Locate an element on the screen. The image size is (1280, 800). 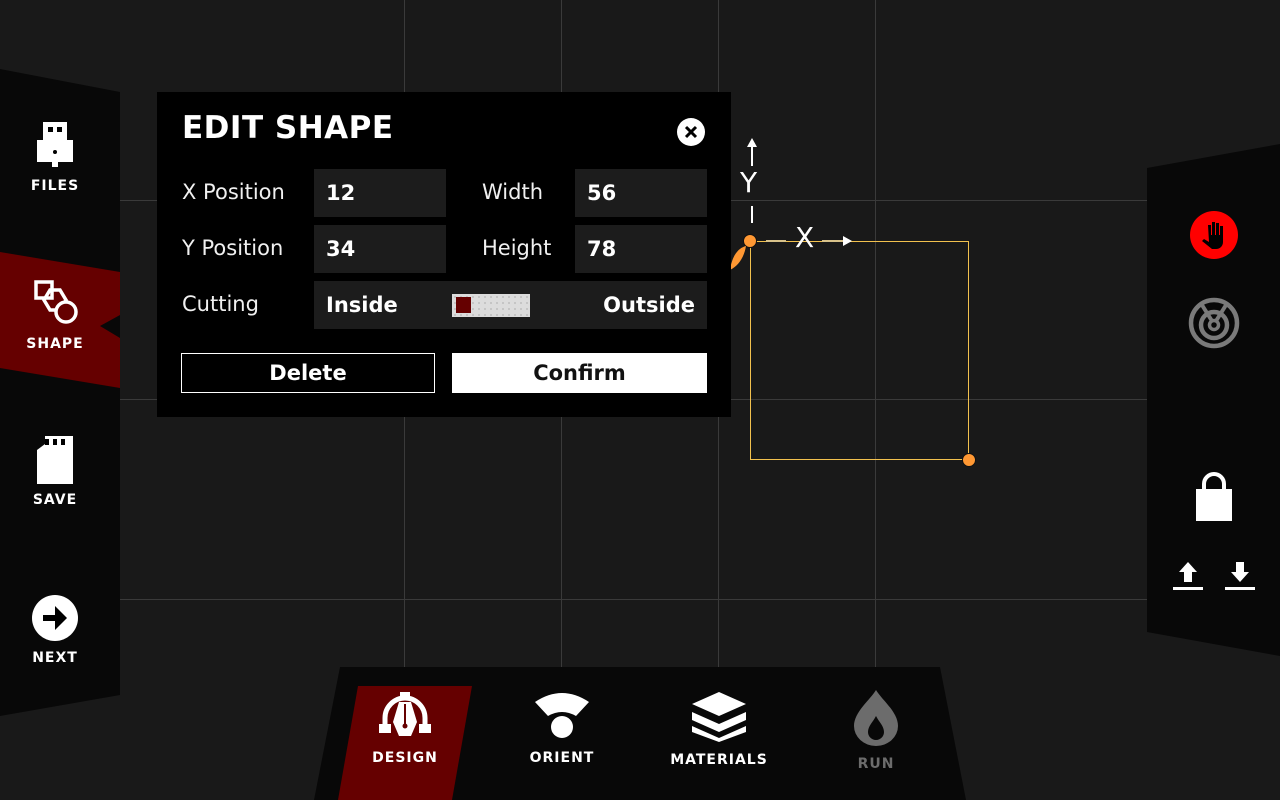
sidebar-item-label: FILES is located at coordinates (55, 186).